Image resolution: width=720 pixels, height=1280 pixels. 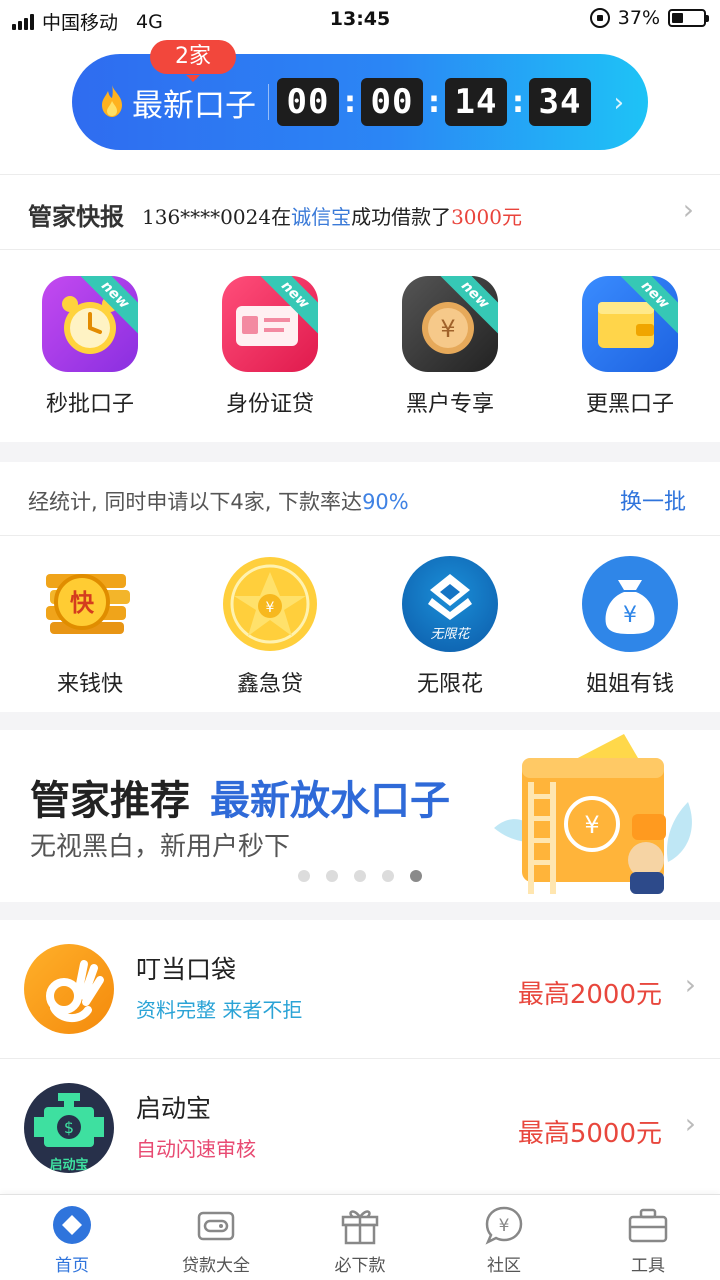 What do you see at coordinates (486, 217) in the screenshot?
I see `news-amount: 3000元` at bounding box center [486, 217].